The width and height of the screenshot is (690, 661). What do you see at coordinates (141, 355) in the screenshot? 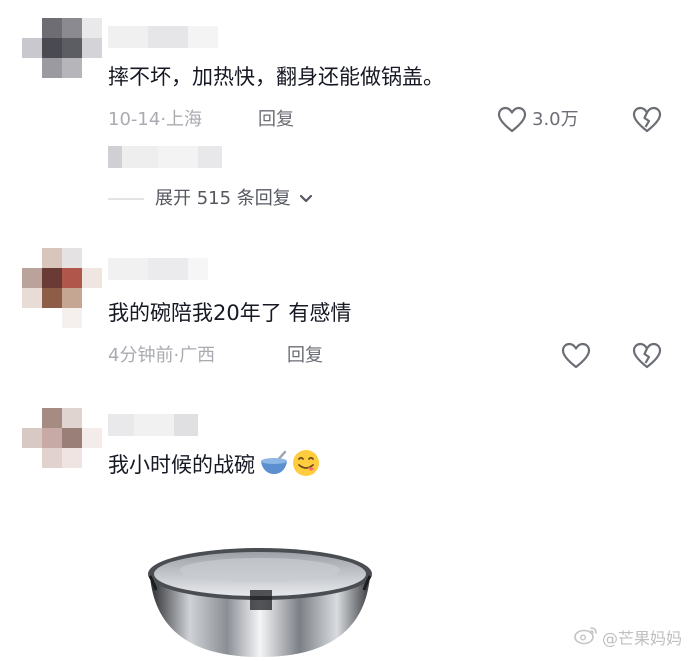
I see `comment-date: 4分钟前` at bounding box center [141, 355].